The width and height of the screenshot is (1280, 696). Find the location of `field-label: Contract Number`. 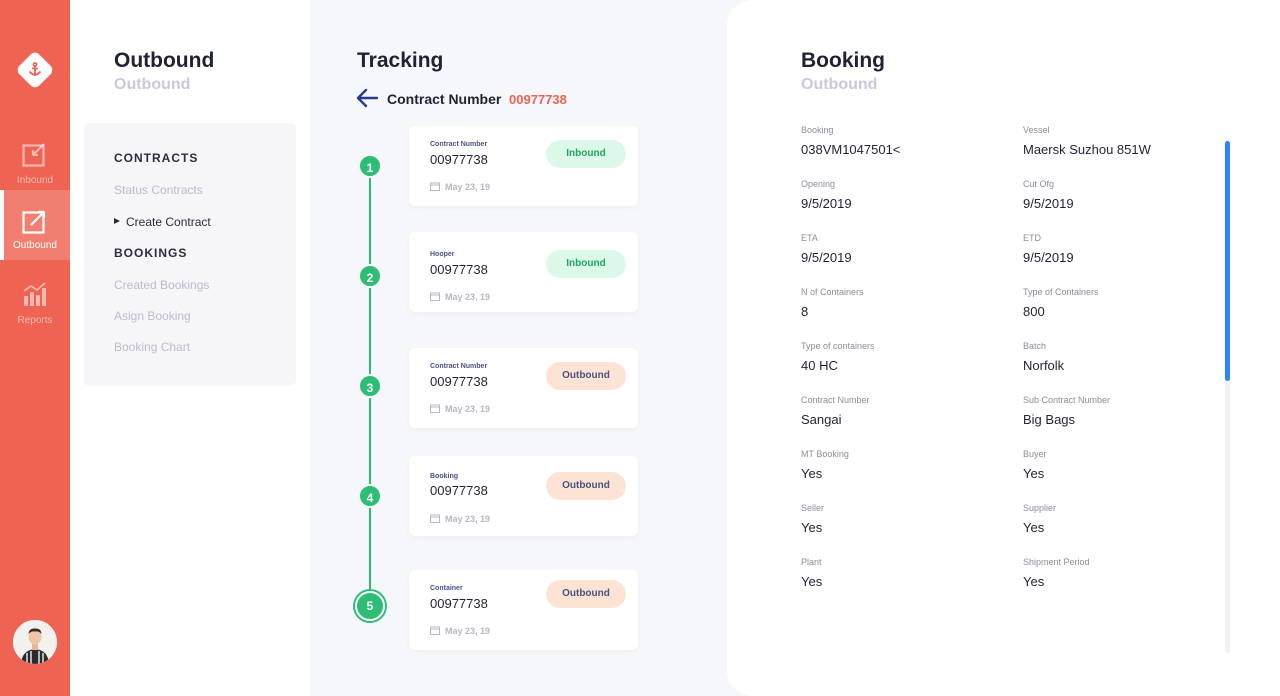

field-label: Contract Number is located at coordinates (835, 400).